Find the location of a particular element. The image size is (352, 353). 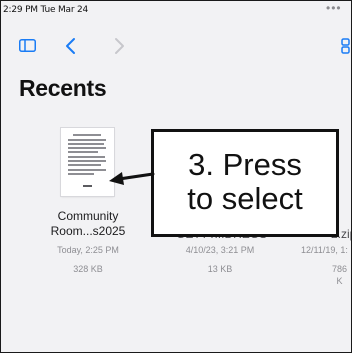

file-name-line1: Community is located at coordinates (88, 216).